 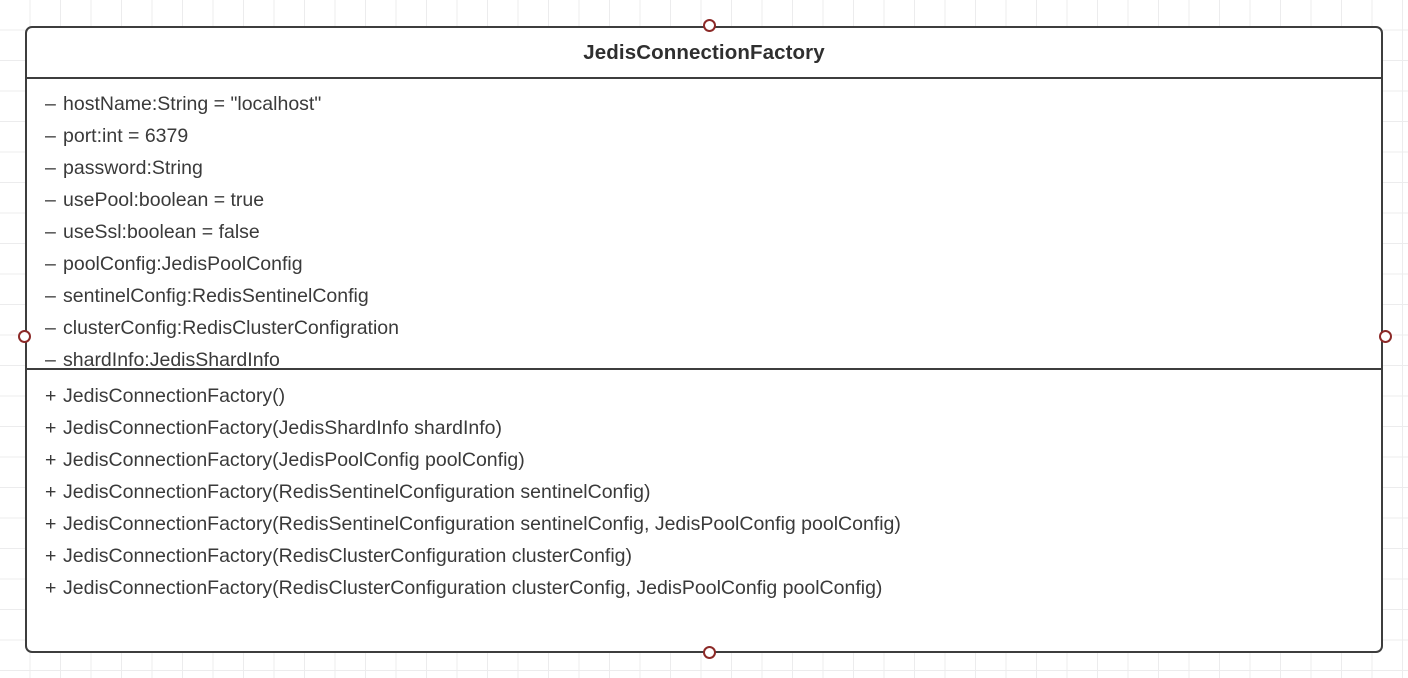 I want to click on attribute-row: – password:String, so click(x=713, y=168).